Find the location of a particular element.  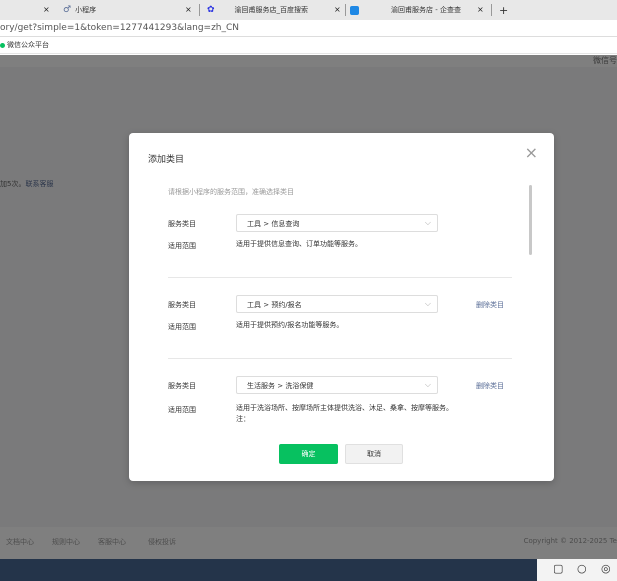

tab-label: 小程序 is located at coordinates (86, 10).